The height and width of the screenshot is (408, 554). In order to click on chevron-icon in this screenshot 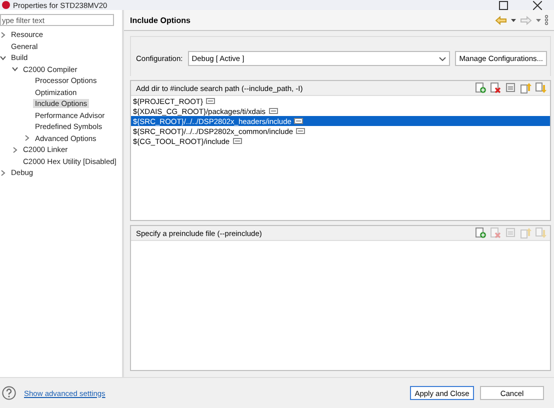, I will do `click(442, 58)`.